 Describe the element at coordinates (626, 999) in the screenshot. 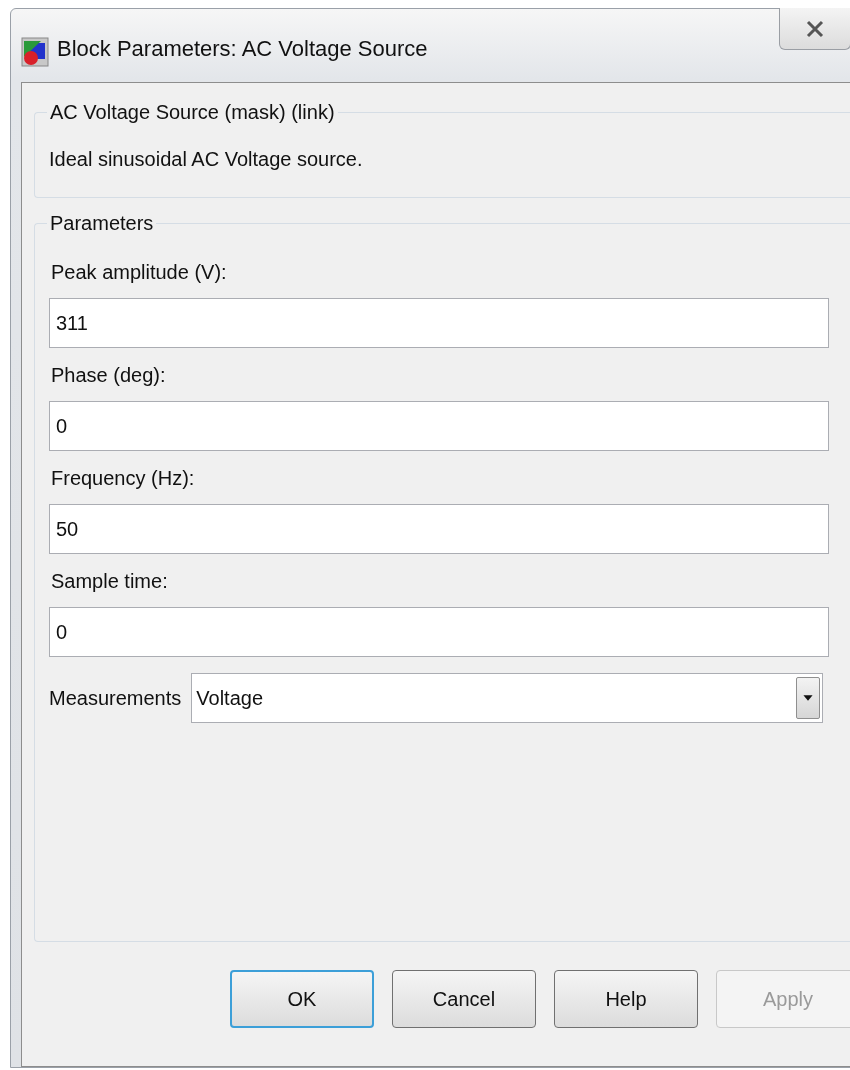

I see `dialog-button: Help` at that location.